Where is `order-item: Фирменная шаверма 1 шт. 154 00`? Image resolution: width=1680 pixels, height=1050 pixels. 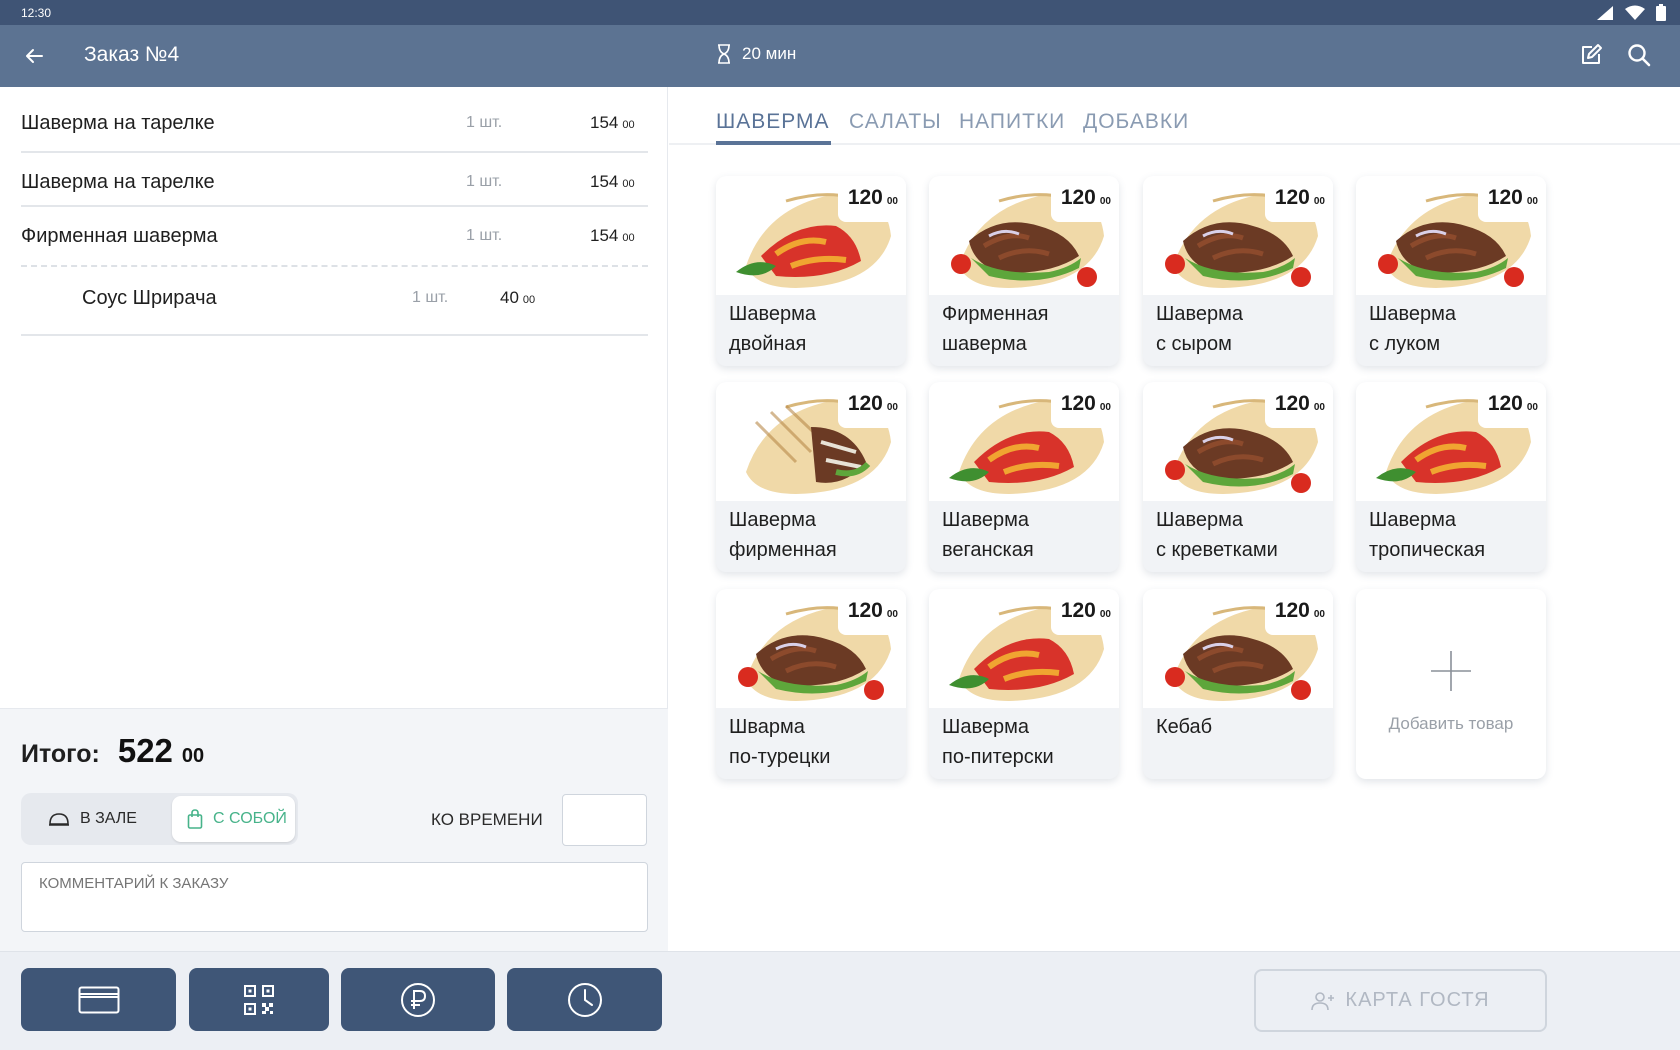 order-item: Фирменная шаверма 1 шт. 154 00 is located at coordinates (334, 236).